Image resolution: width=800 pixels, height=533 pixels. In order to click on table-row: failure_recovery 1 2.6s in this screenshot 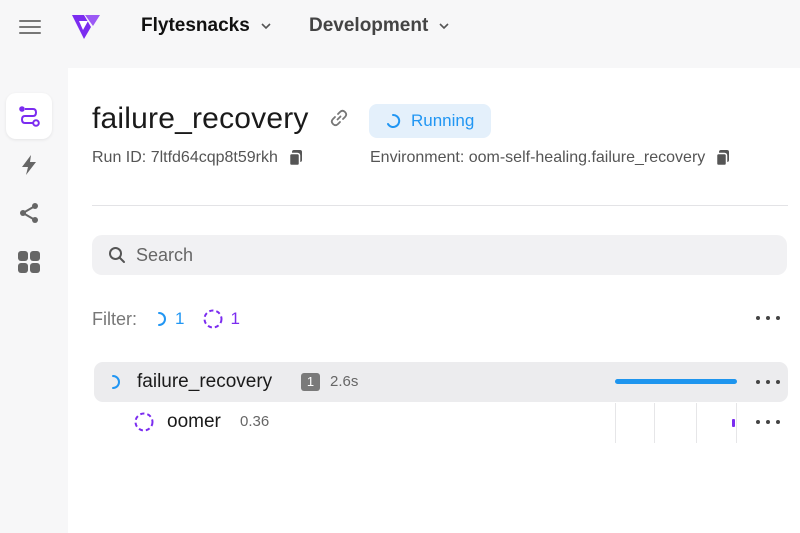, I will do `click(441, 382)`.